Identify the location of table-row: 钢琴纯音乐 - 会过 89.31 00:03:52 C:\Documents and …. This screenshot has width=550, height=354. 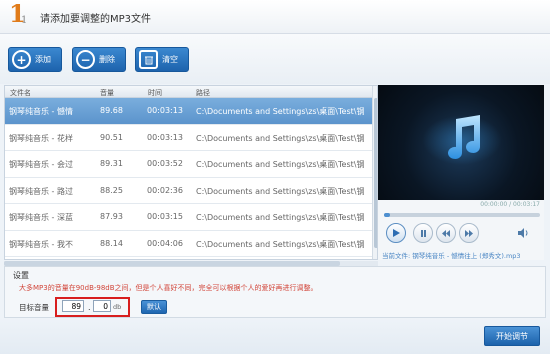
(191, 164).